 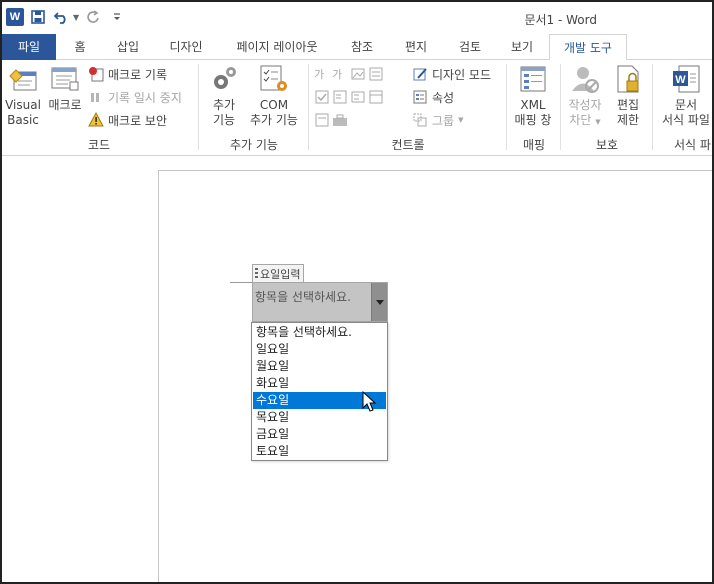 I want to click on visual-basic-label-1: Visual, so click(x=23, y=105).